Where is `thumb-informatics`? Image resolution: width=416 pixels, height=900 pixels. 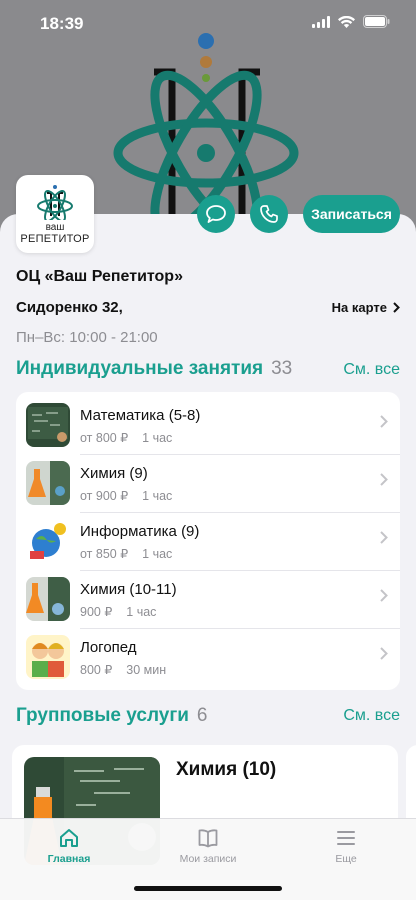 thumb-informatics is located at coordinates (48, 541).